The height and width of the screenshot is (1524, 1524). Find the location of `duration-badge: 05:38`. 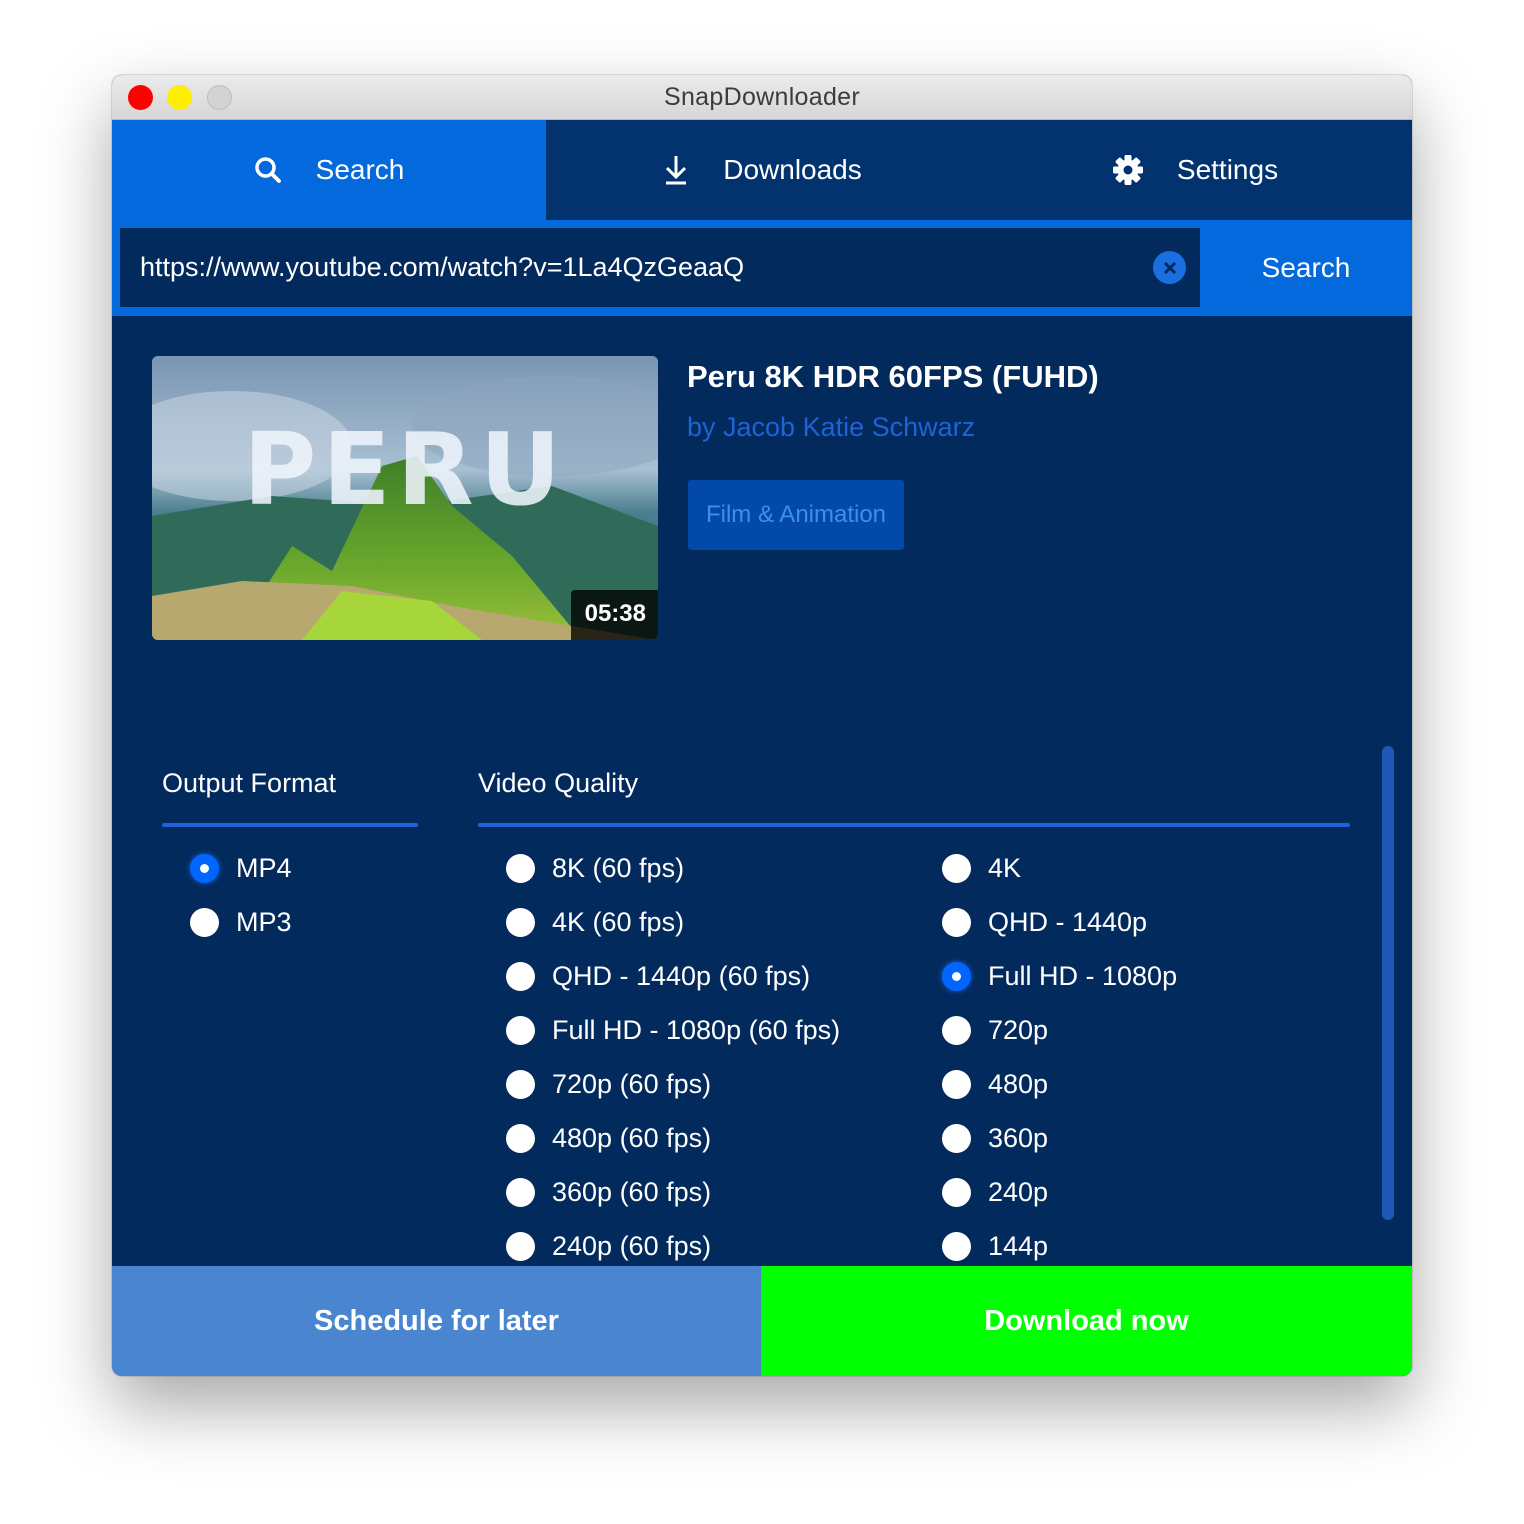

duration-badge: 05:38 is located at coordinates (614, 615).